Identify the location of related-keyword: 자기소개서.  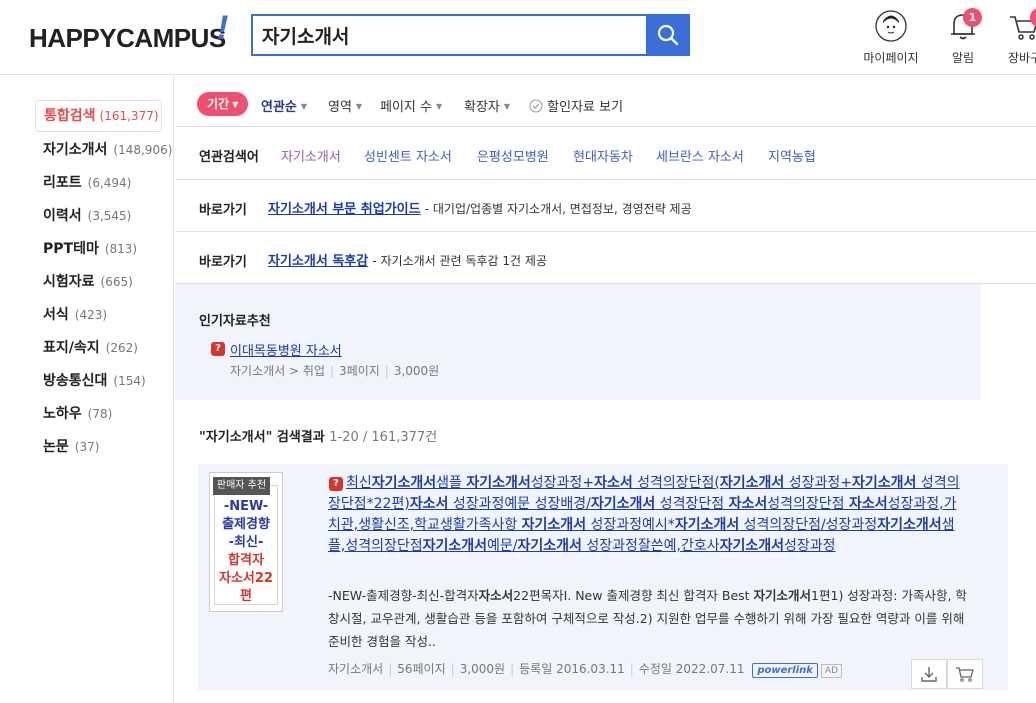
(311, 155).